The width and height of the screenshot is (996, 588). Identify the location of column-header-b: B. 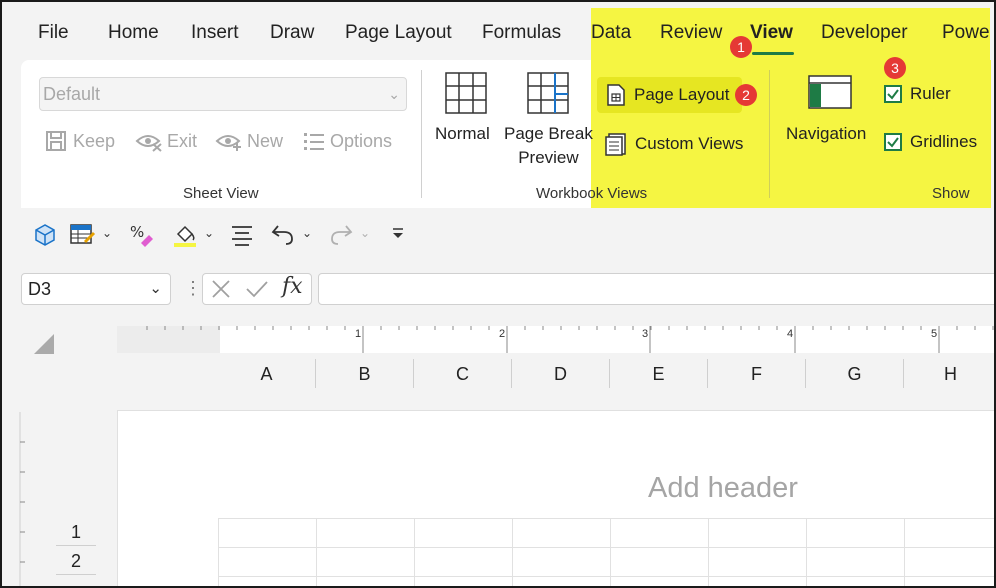
(365, 373).